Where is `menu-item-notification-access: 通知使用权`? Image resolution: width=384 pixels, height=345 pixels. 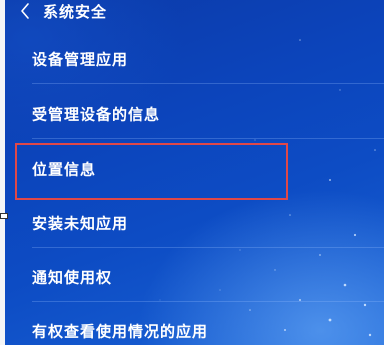 menu-item-notification-access: 通知使用权 is located at coordinates (194, 277).